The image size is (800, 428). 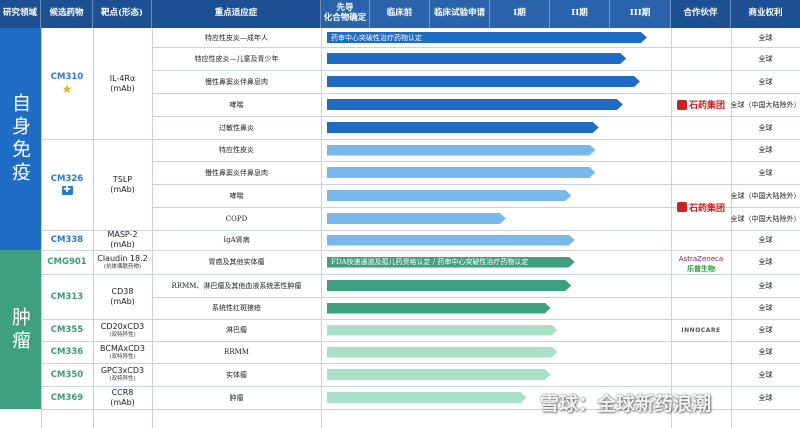 I want to click on indication: 特应性皮炎—儿童及青少年, so click(x=236, y=58).